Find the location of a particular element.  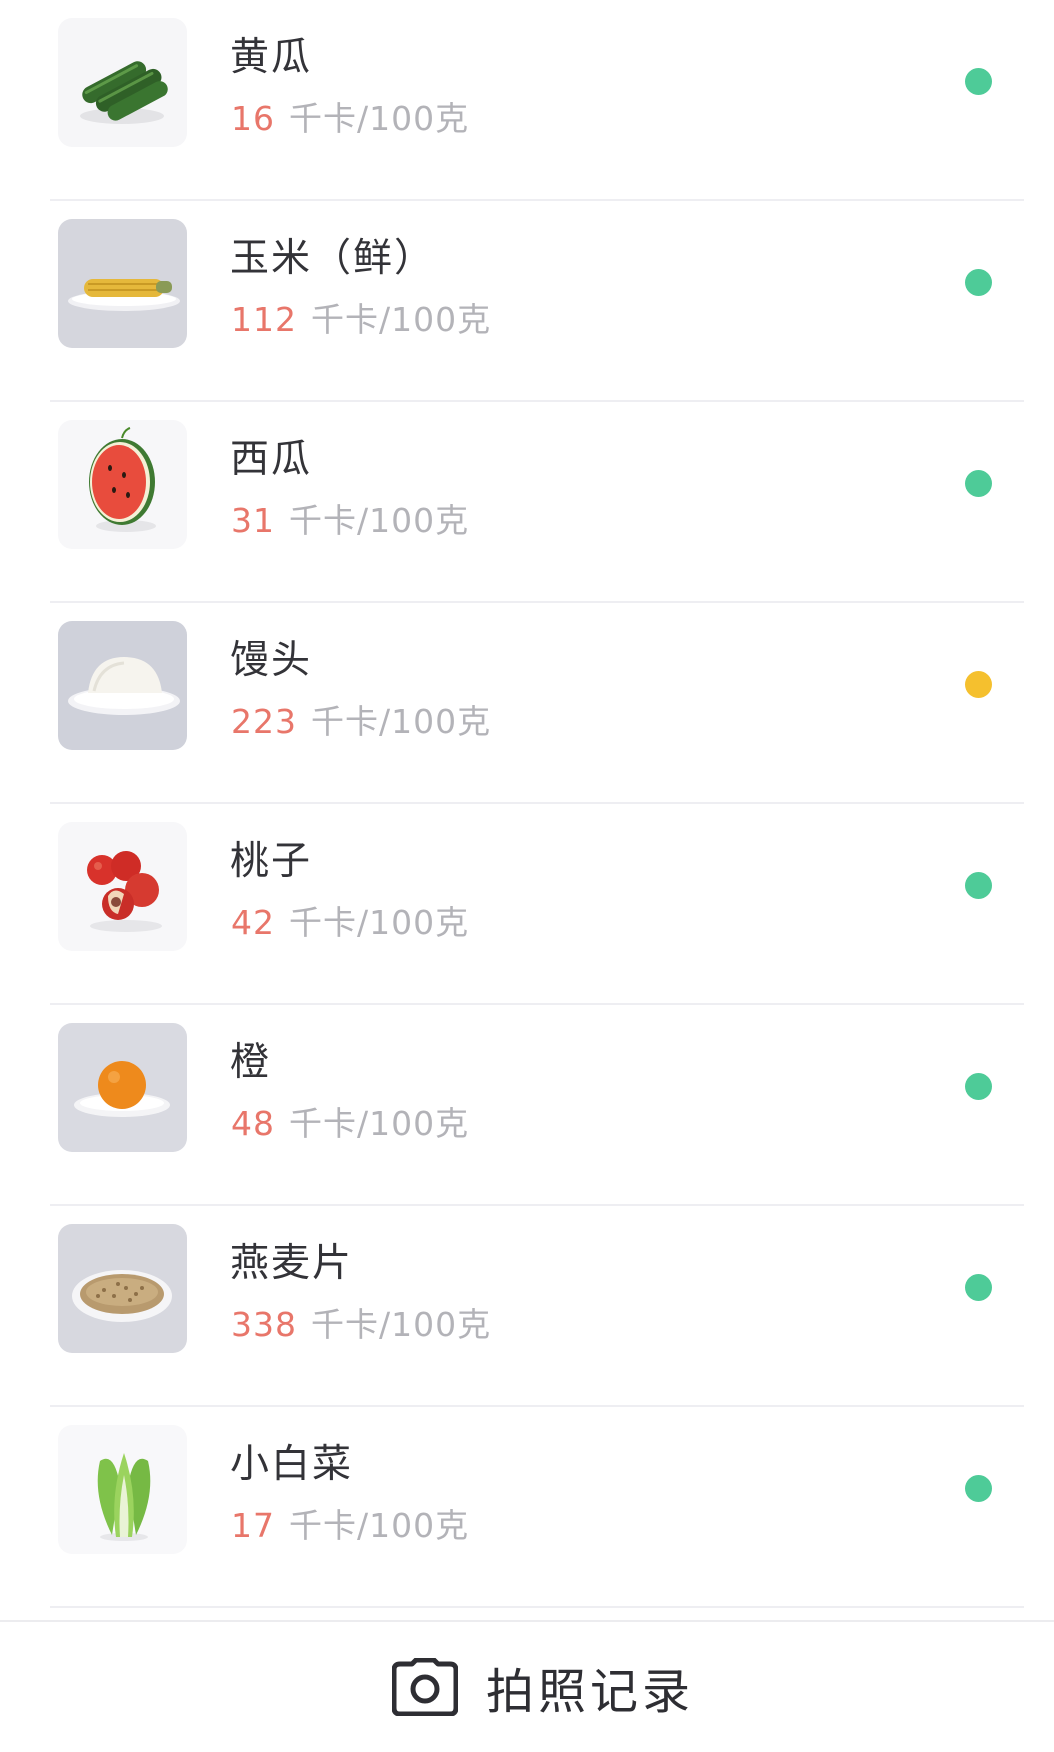

photo-record-button: 拍照记录 is located at coordinates (543, 1687).